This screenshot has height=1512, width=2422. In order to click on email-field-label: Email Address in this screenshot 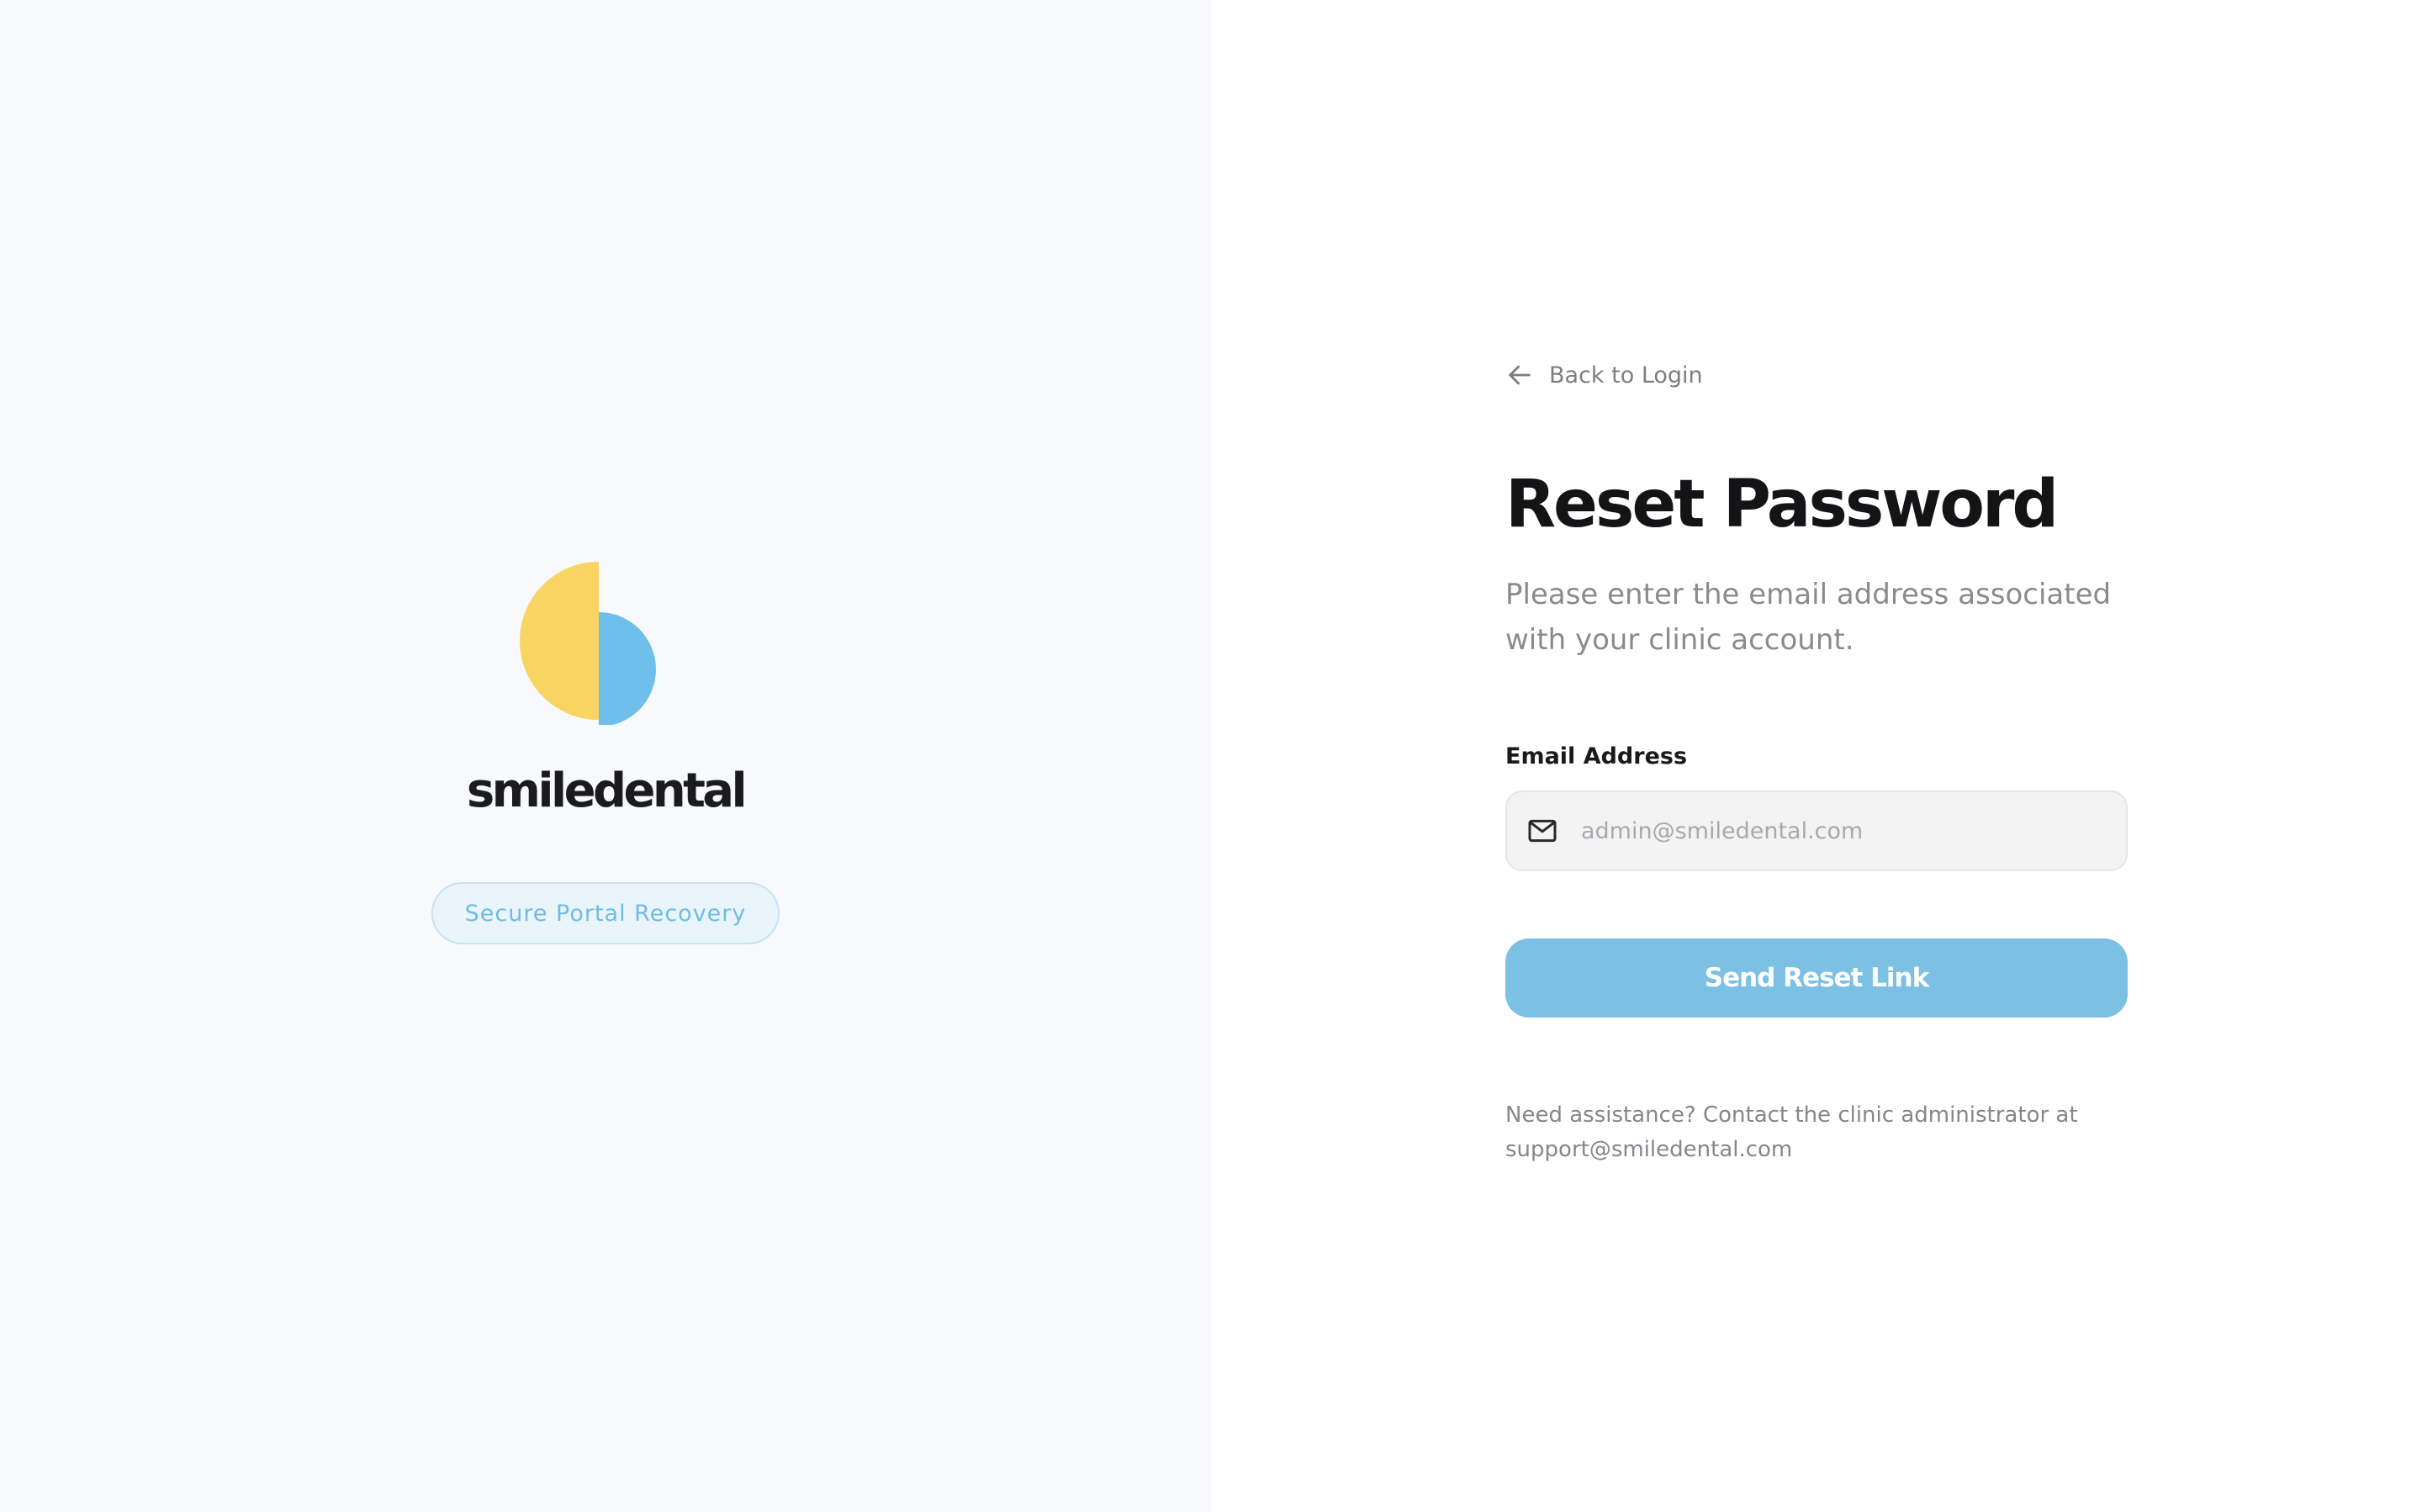, I will do `click(1596, 756)`.